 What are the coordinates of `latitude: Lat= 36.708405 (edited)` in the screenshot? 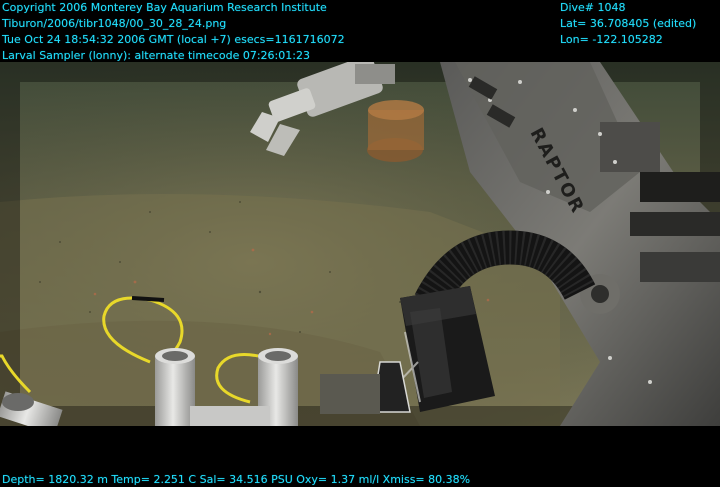 It's located at (628, 23).